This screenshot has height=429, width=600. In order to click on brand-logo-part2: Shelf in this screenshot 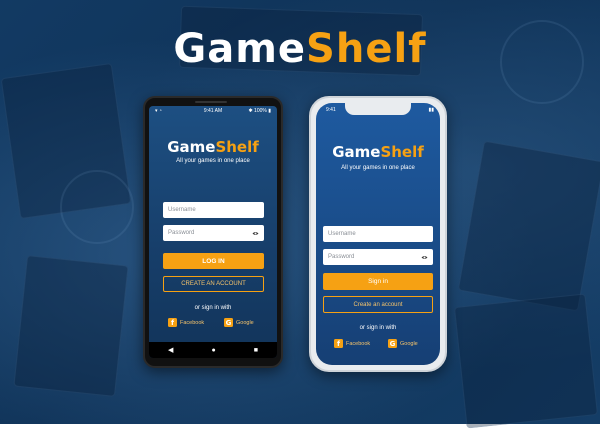, I will do `click(366, 49)`.